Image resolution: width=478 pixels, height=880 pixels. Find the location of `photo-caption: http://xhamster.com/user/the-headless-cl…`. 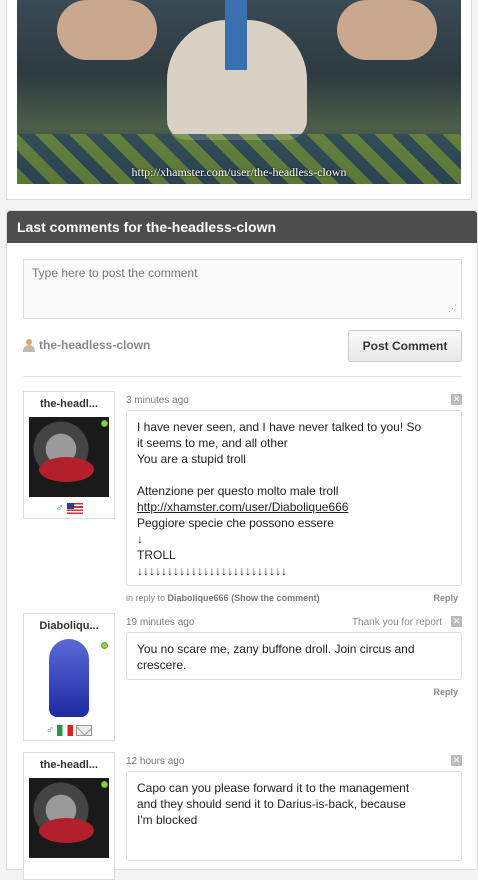

photo-caption: http://xhamster.com/user/the-headless-cl… is located at coordinates (239, 172).